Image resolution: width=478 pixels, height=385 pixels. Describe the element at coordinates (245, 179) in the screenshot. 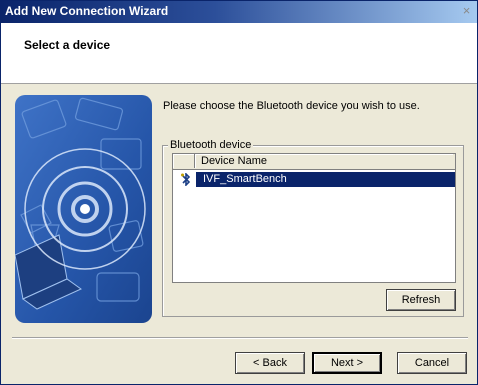

I see `device-name: IVF_SmartBench` at that location.